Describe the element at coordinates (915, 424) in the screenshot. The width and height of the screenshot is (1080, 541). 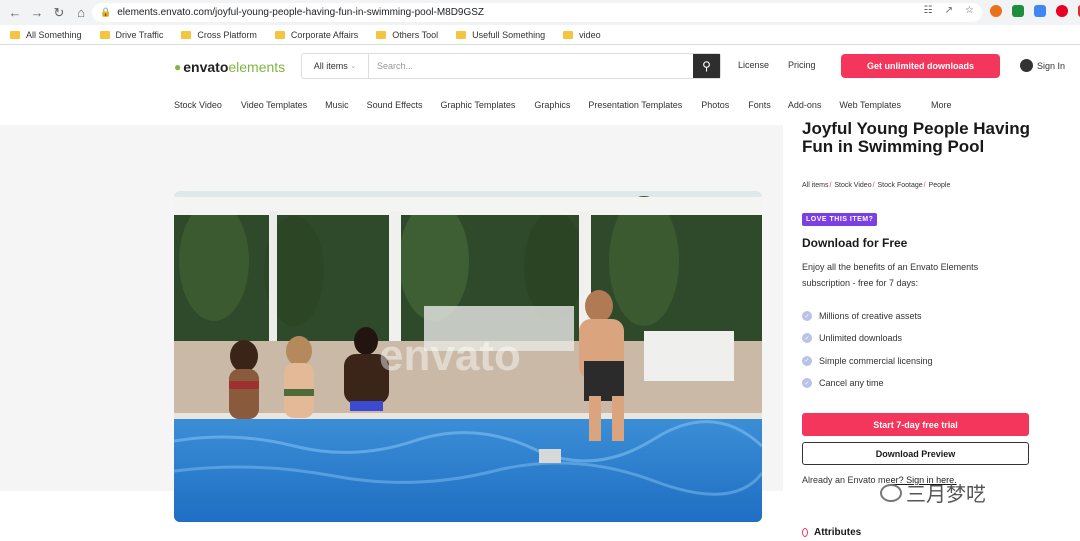
I see `start-free-trial-button: Start 7-day free trial` at that location.